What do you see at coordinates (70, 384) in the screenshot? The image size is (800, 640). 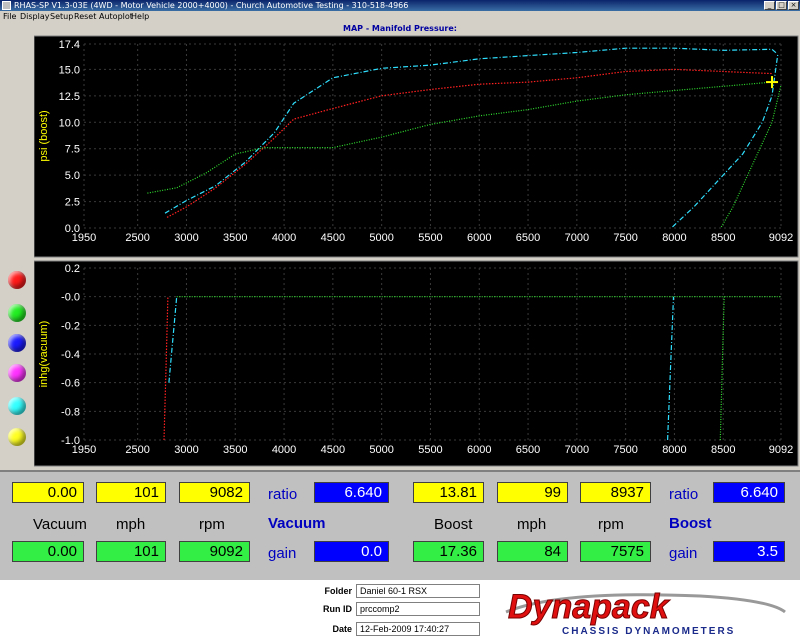 I see `vacuum-y-tick-label: -0.6` at bounding box center [70, 384].